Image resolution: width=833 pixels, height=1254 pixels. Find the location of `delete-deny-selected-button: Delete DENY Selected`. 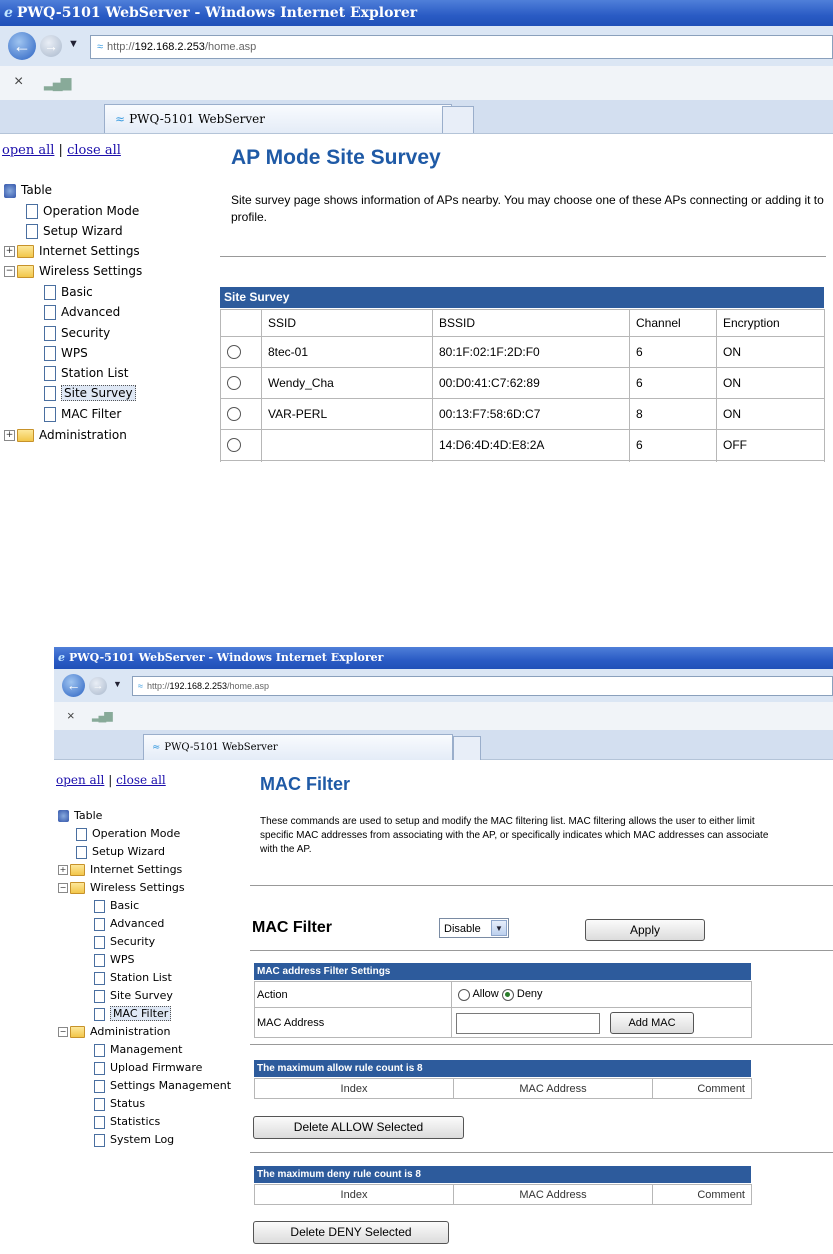

delete-deny-selected-button: Delete DENY Selected is located at coordinates (351, 1232).